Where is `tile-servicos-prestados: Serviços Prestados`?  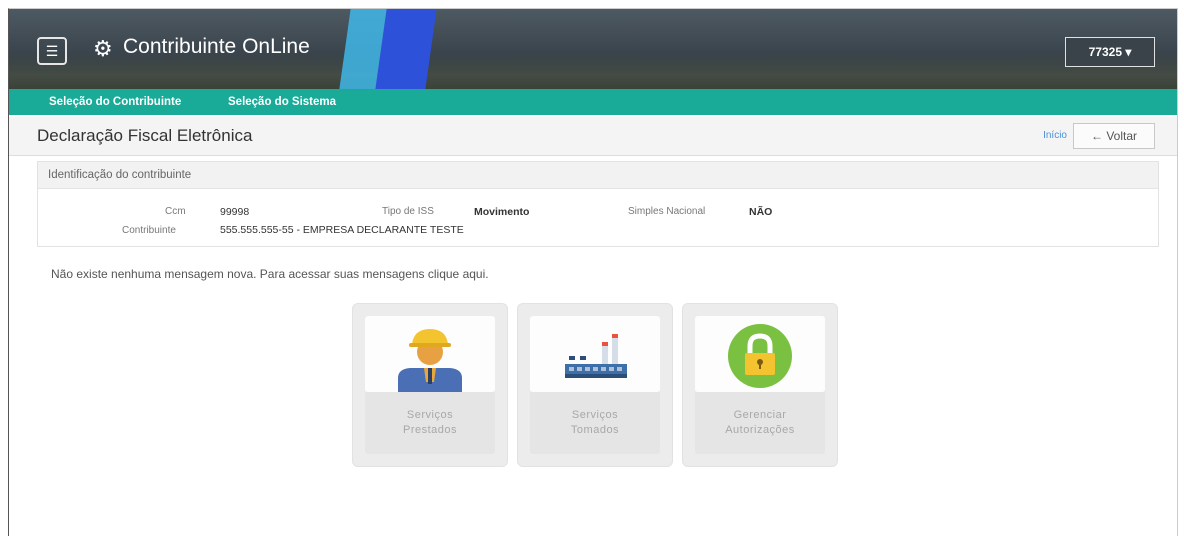 tile-servicos-prestados: Serviços Prestados is located at coordinates (430, 385).